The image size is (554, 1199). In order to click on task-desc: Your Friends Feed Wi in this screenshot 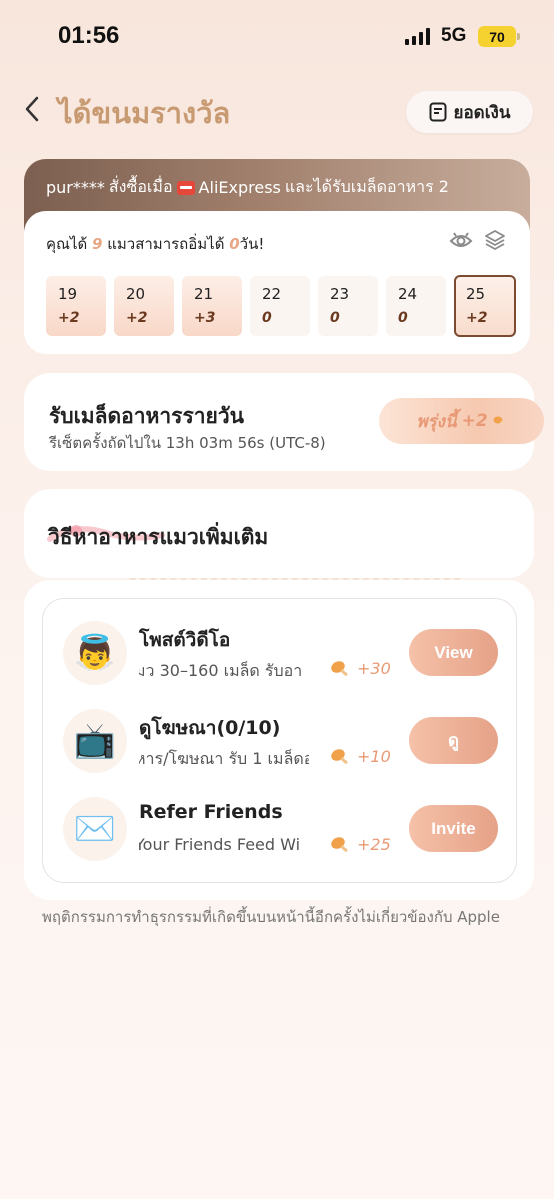, I will do `click(220, 844)`.